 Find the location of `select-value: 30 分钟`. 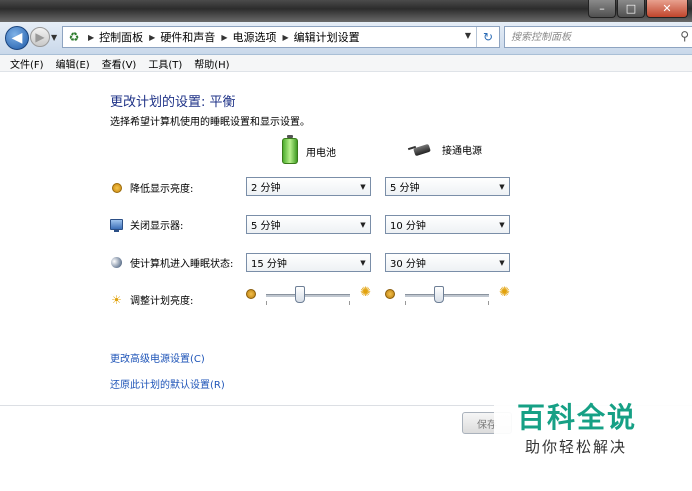

select-value: 30 分钟 is located at coordinates (408, 264).